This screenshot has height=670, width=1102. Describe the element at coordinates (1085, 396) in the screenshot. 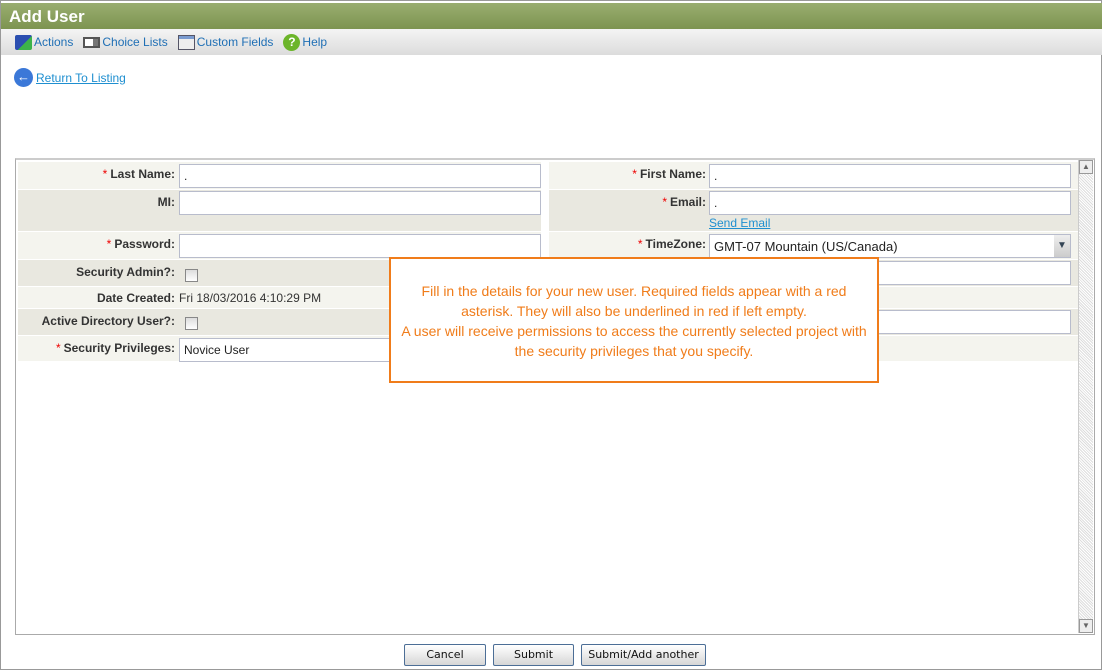

I see `scrollbar: ▲ ▼` at that location.